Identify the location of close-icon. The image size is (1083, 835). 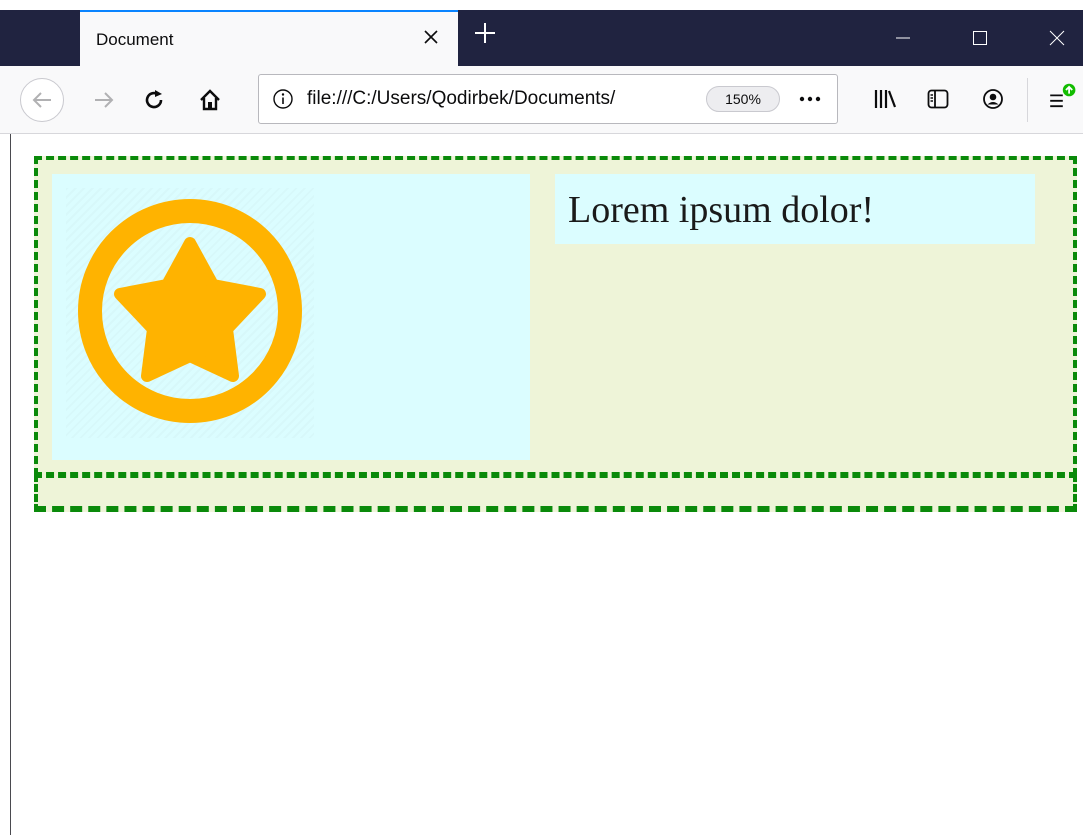
(431, 37).